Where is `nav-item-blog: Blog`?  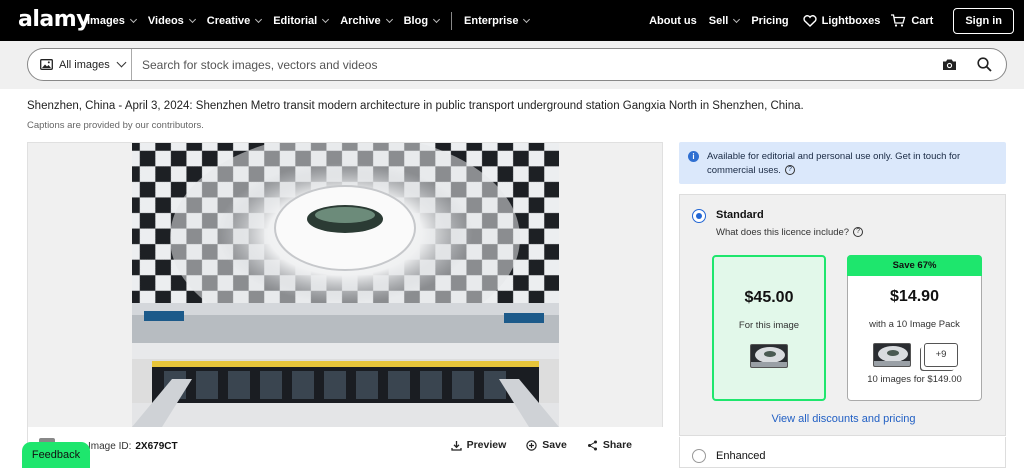 nav-item-blog: Blog is located at coordinates (422, 20).